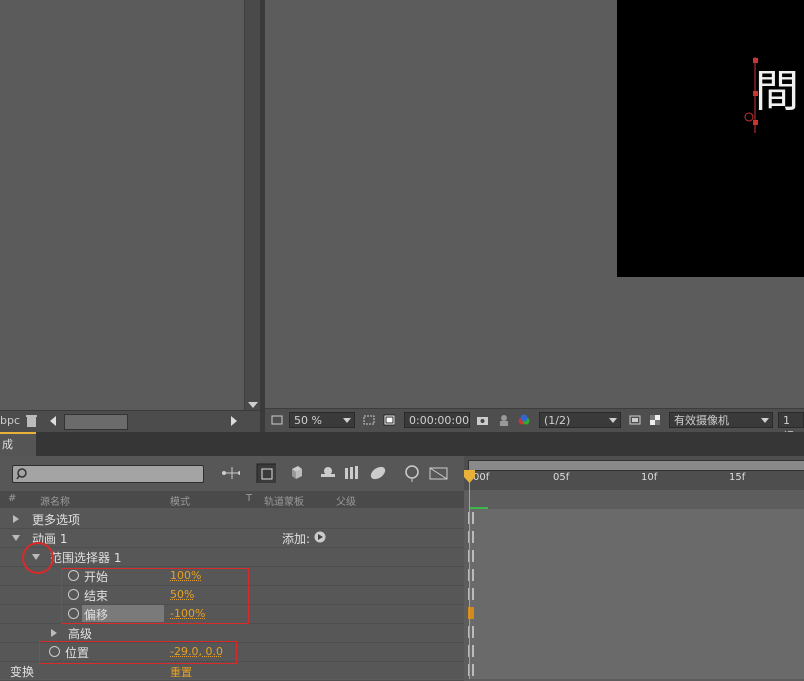  What do you see at coordinates (253, 405) in the screenshot?
I see `scroll-down-icon` at bounding box center [253, 405].